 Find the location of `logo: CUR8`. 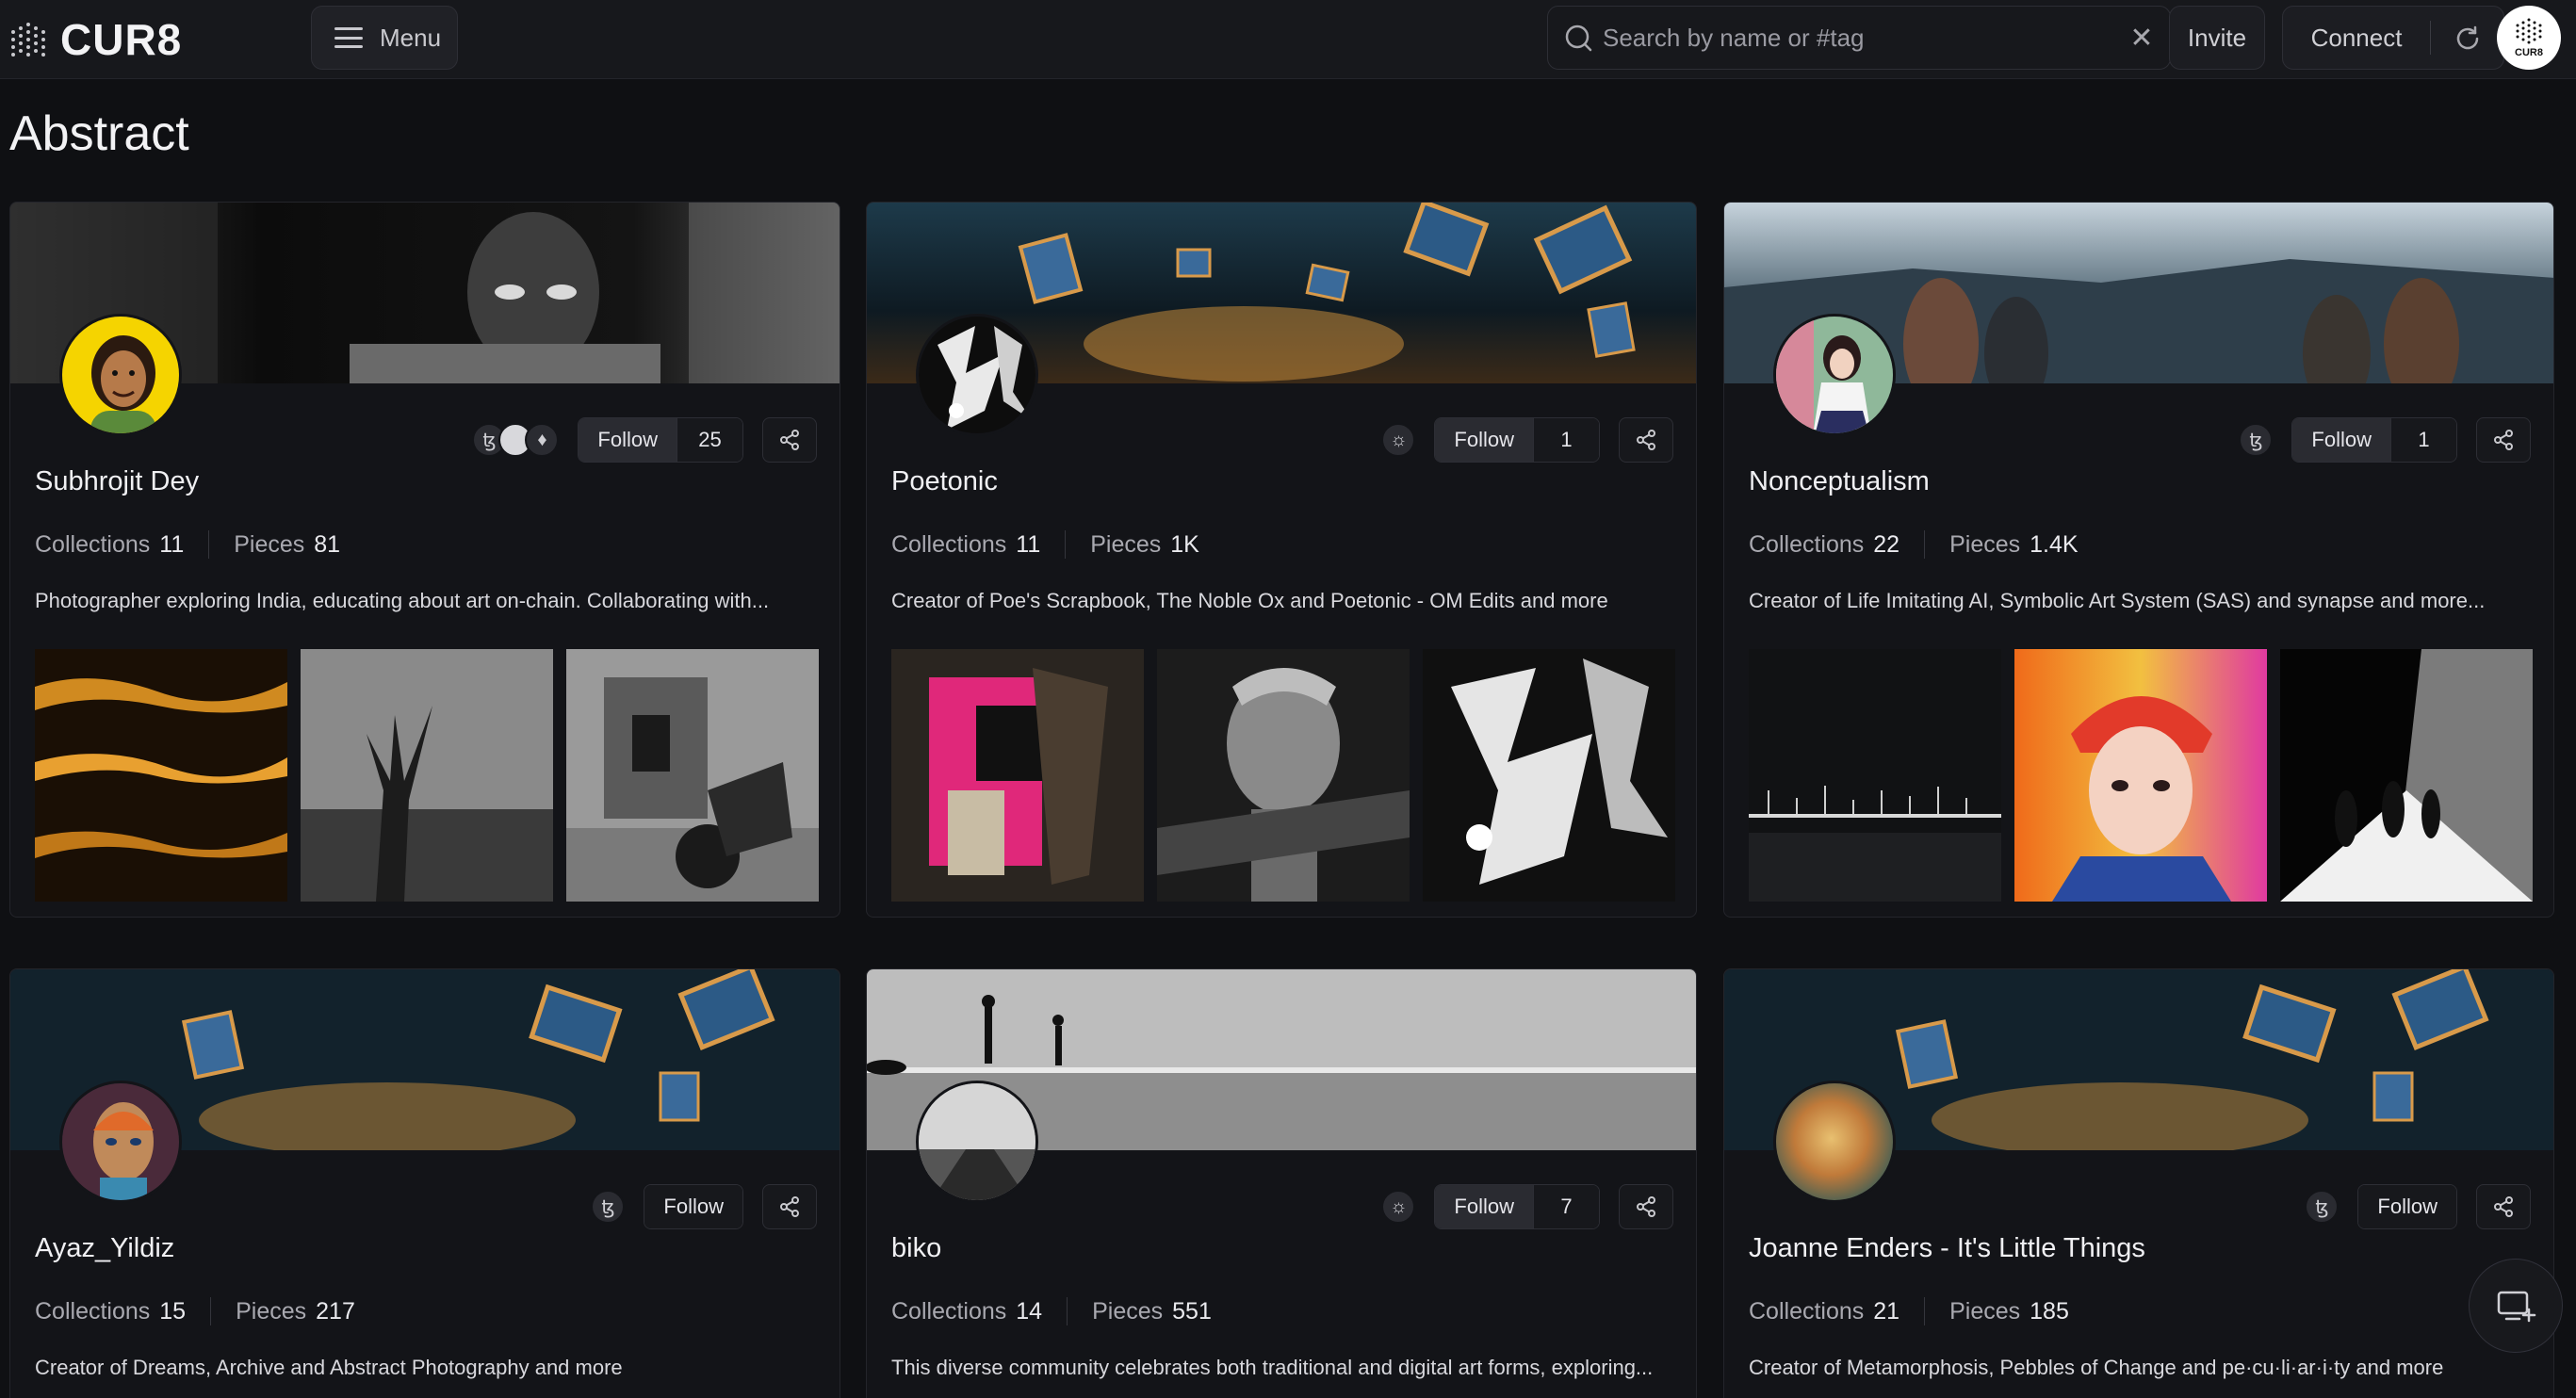

logo: CUR8 is located at coordinates (95, 39).